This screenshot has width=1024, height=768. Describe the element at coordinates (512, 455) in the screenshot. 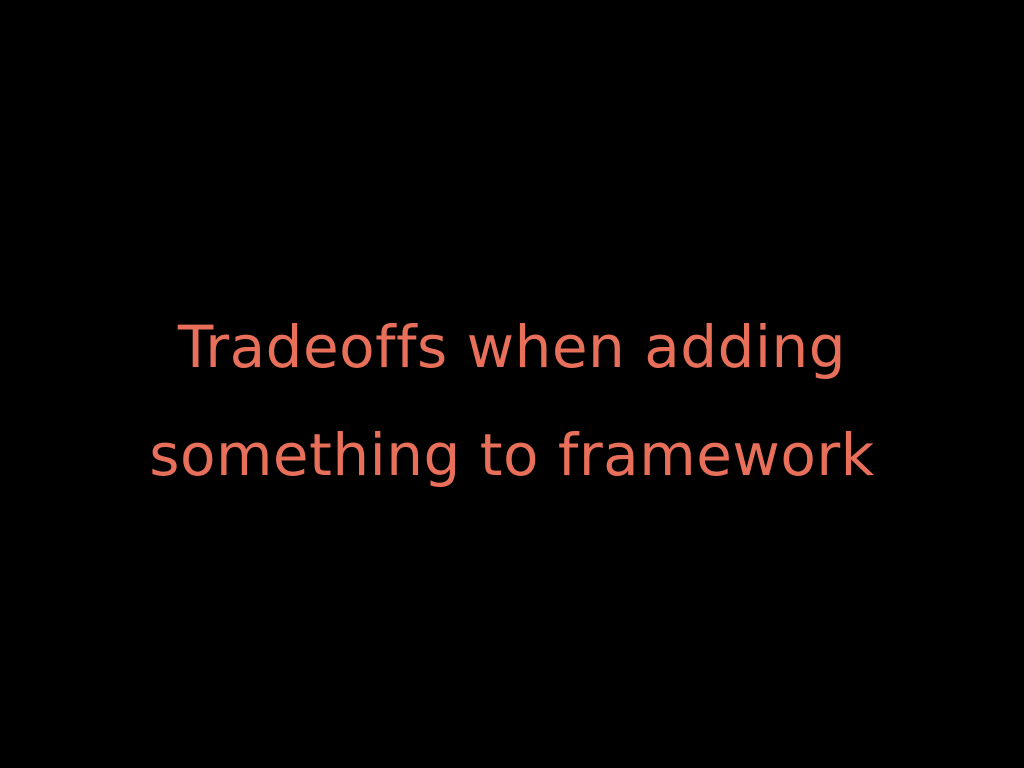

I see `slide-title-line-2: something to framework` at that location.